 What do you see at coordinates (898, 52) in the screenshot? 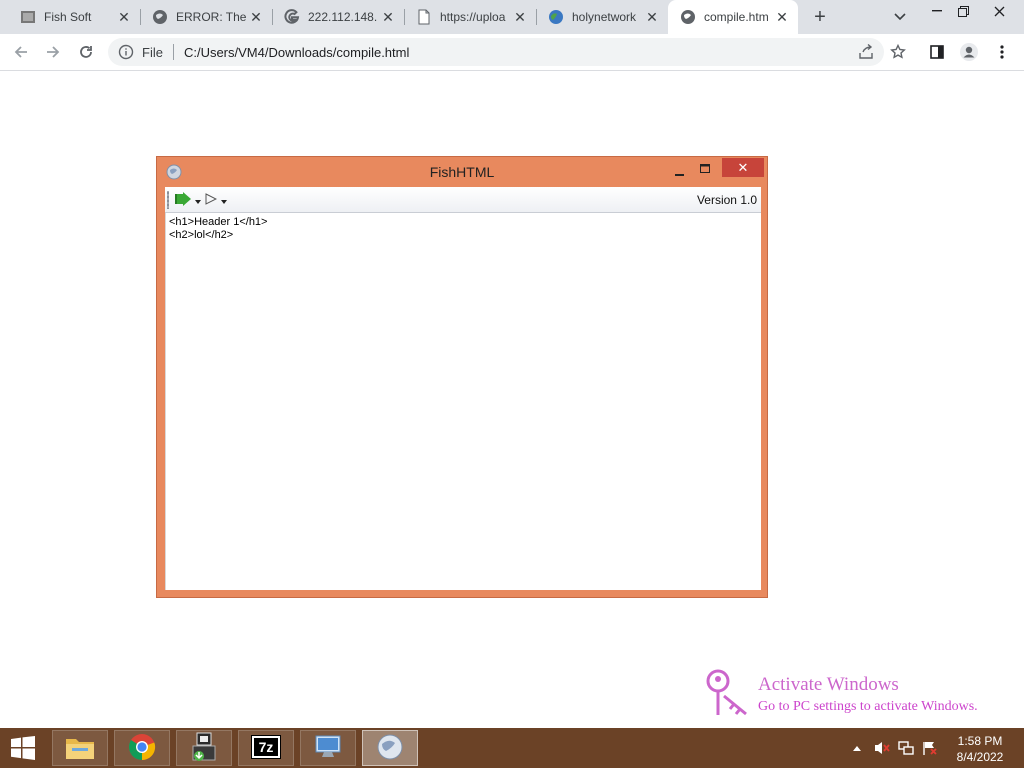
I see `bookmark-star-icon` at bounding box center [898, 52].